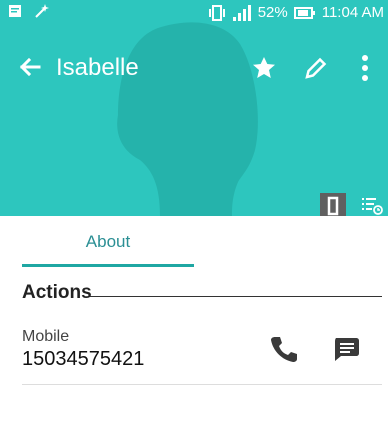 Image resolution: width=388 pixels, height=445 pixels. I want to click on magic-icon, so click(42, 11).